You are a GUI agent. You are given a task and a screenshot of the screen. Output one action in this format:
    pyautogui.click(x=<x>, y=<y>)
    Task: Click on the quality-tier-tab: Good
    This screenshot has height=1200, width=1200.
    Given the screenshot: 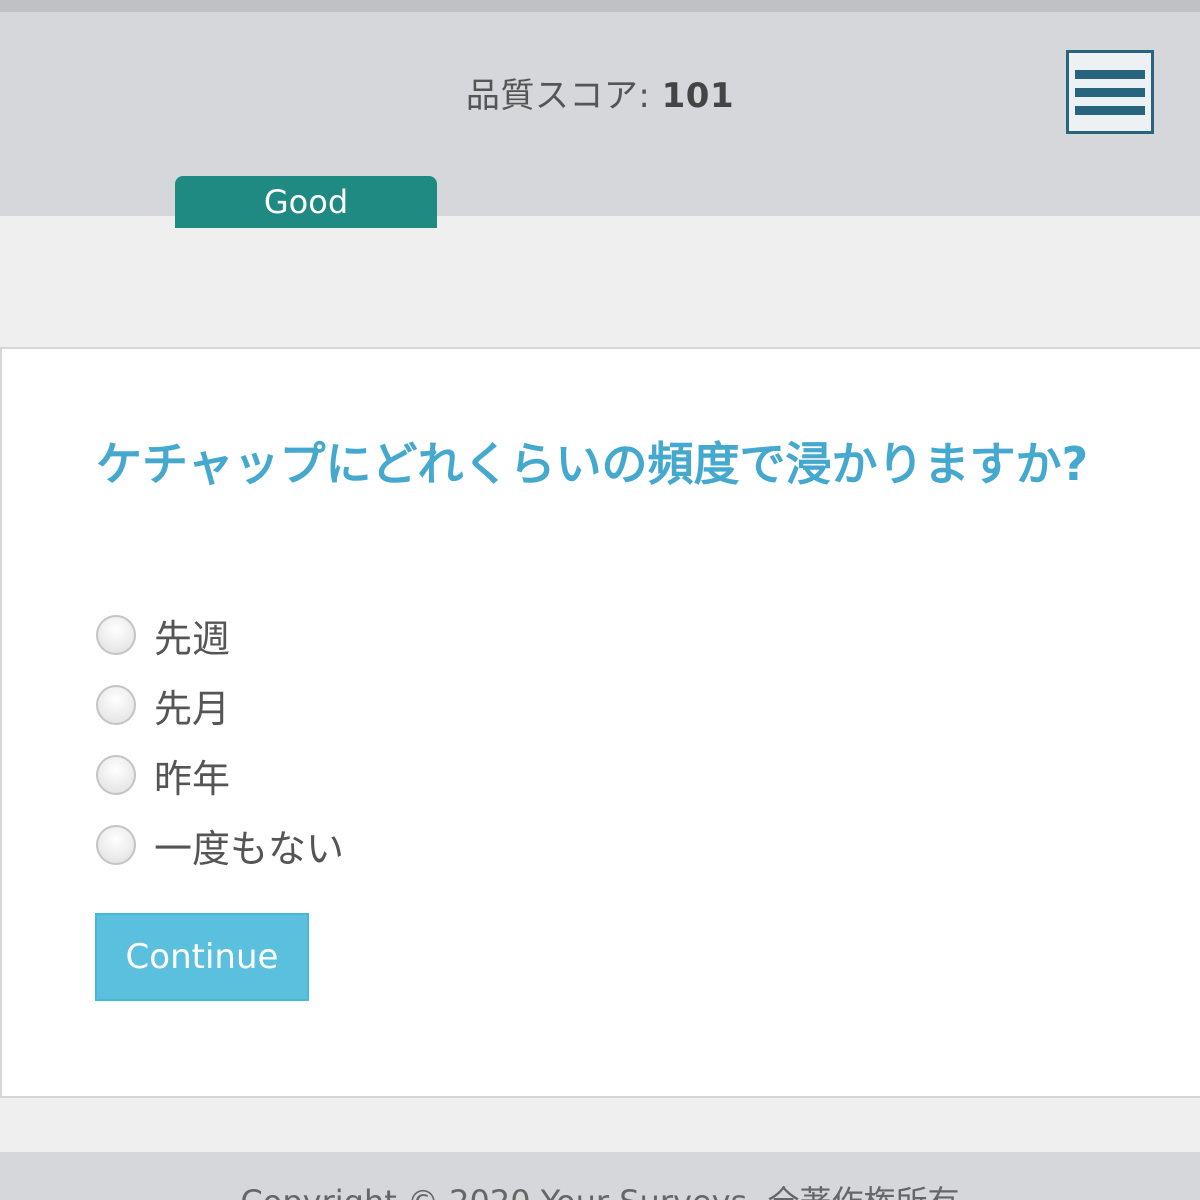 What is the action you would take?
    pyautogui.click(x=306, y=202)
    